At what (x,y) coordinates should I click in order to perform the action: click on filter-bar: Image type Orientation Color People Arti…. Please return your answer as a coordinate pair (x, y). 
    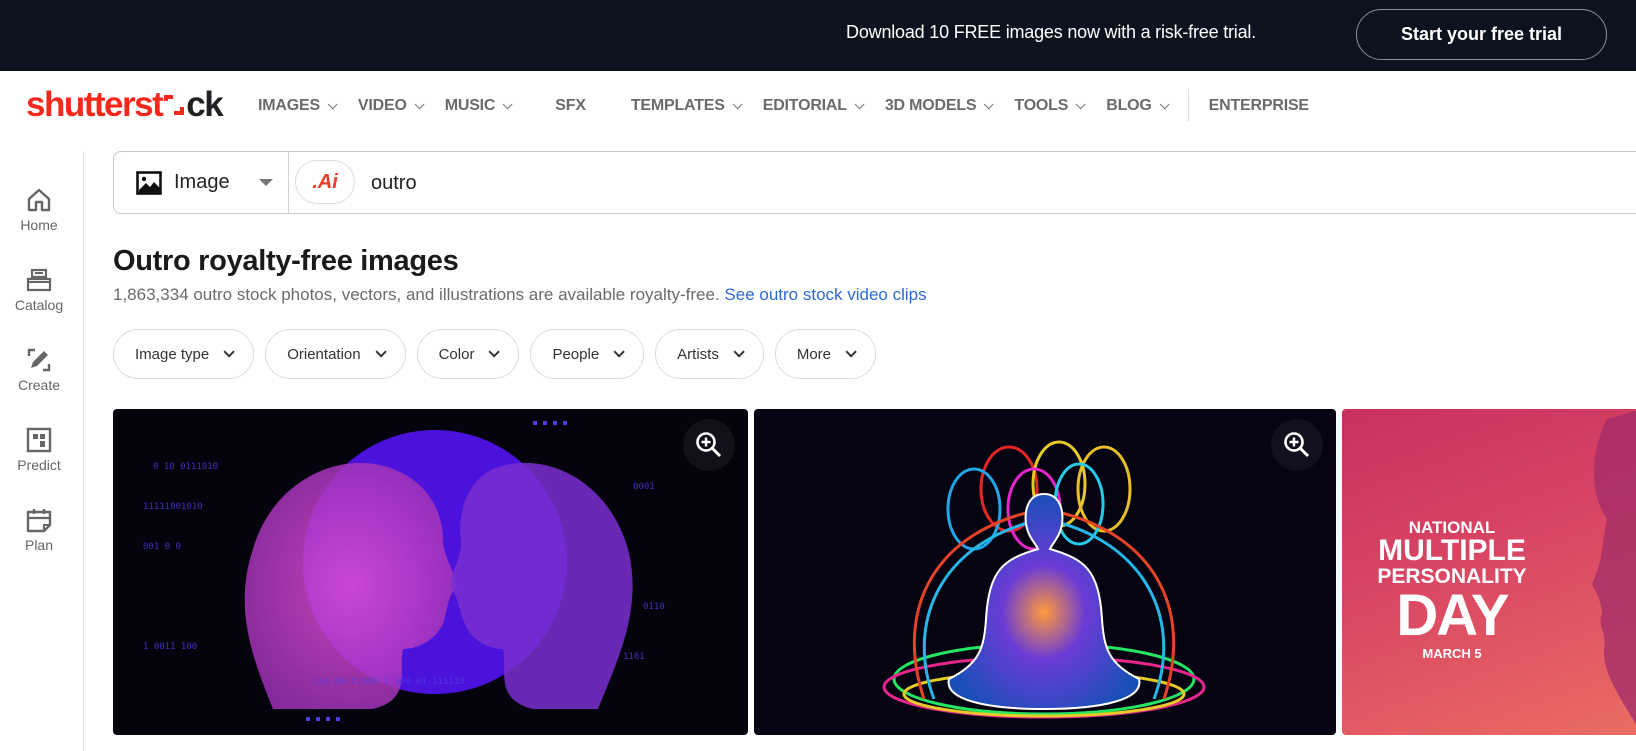
    Looking at the image, I should click on (500, 354).